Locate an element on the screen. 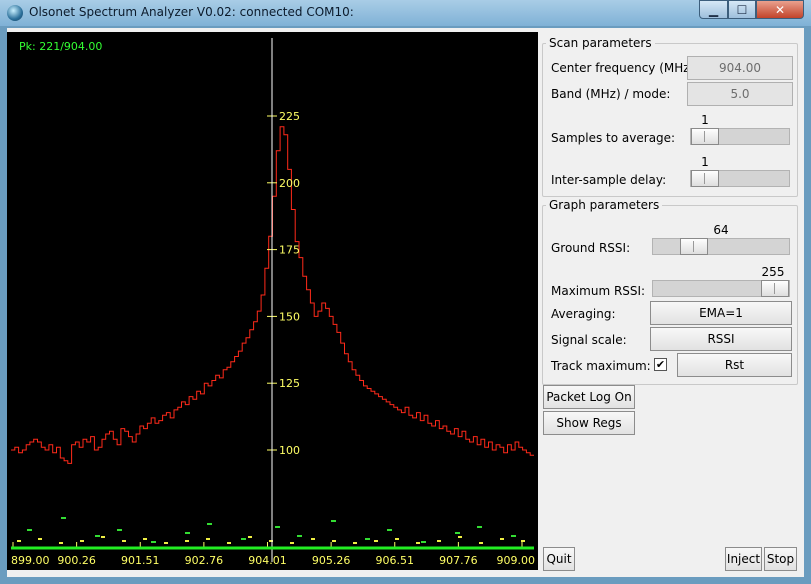  maximum-rssi-value: 255 is located at coordinates (773, 272).